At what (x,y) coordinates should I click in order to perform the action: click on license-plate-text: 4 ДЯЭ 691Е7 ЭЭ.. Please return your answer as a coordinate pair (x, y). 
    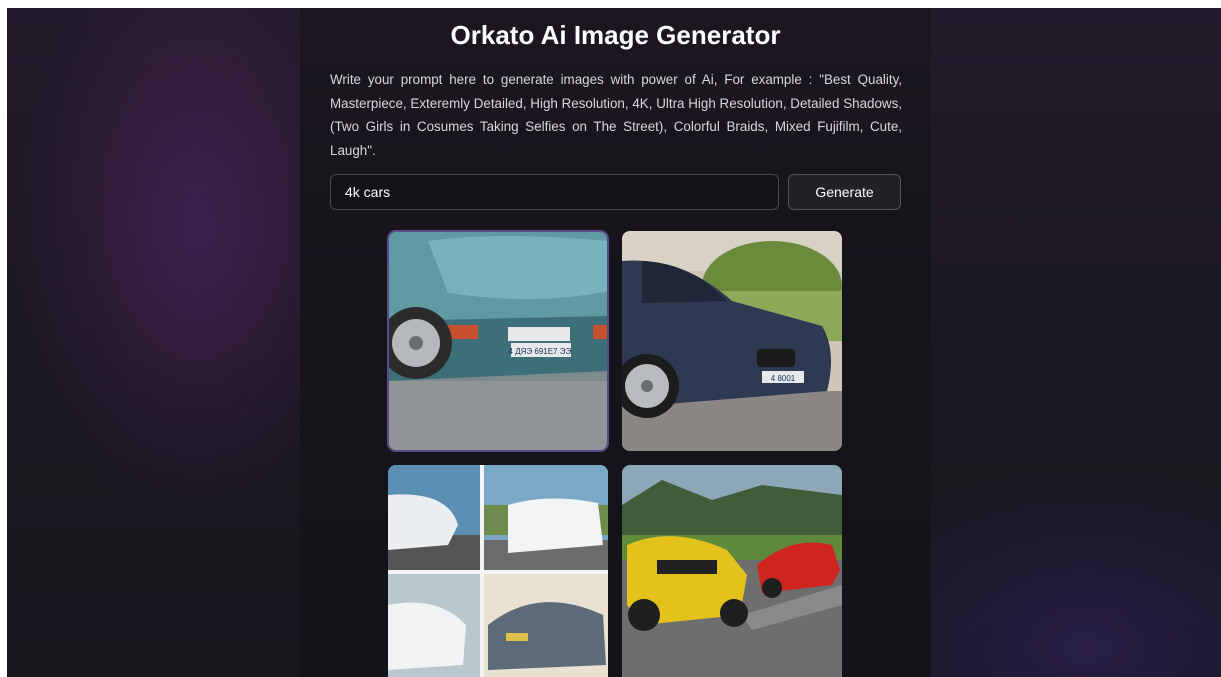
    Looking at the image, I should click on (541, 351).